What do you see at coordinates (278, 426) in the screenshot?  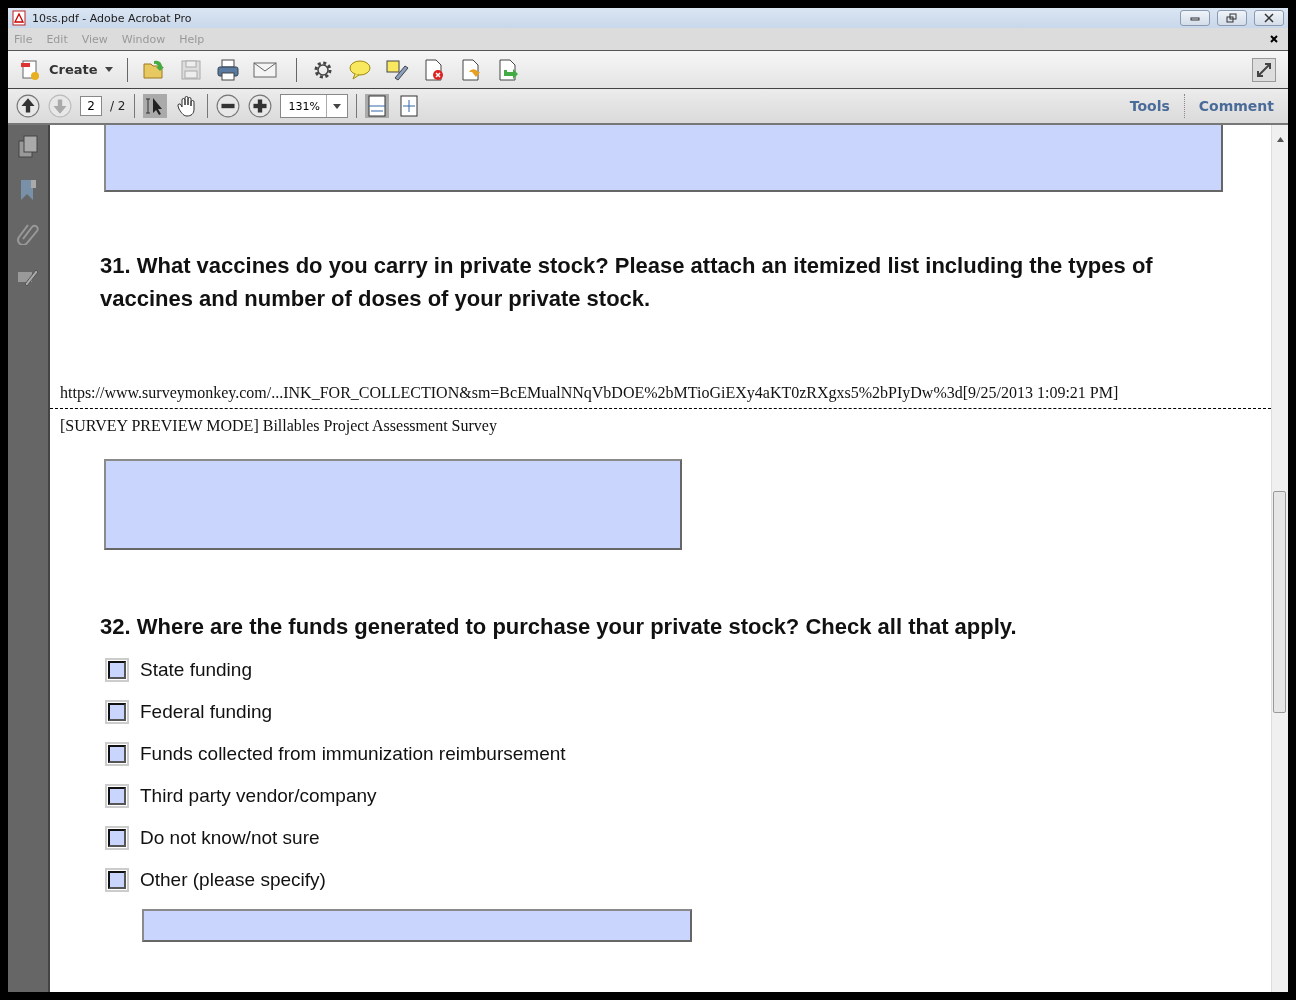 I see `page-header: [SURVEY PREVIEW MODE] Billables Project Assessment Survey` at bounding box center [278, 426].